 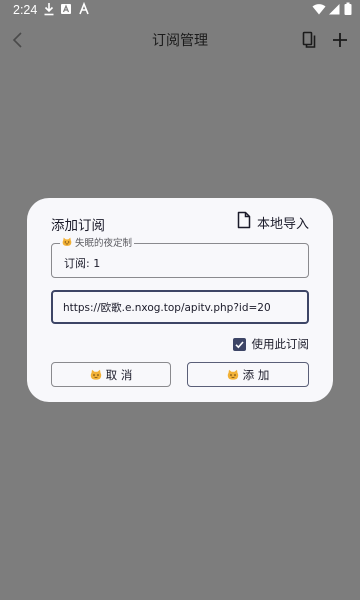 I want to click on clipboard-icon, so click(x=310, y=42).